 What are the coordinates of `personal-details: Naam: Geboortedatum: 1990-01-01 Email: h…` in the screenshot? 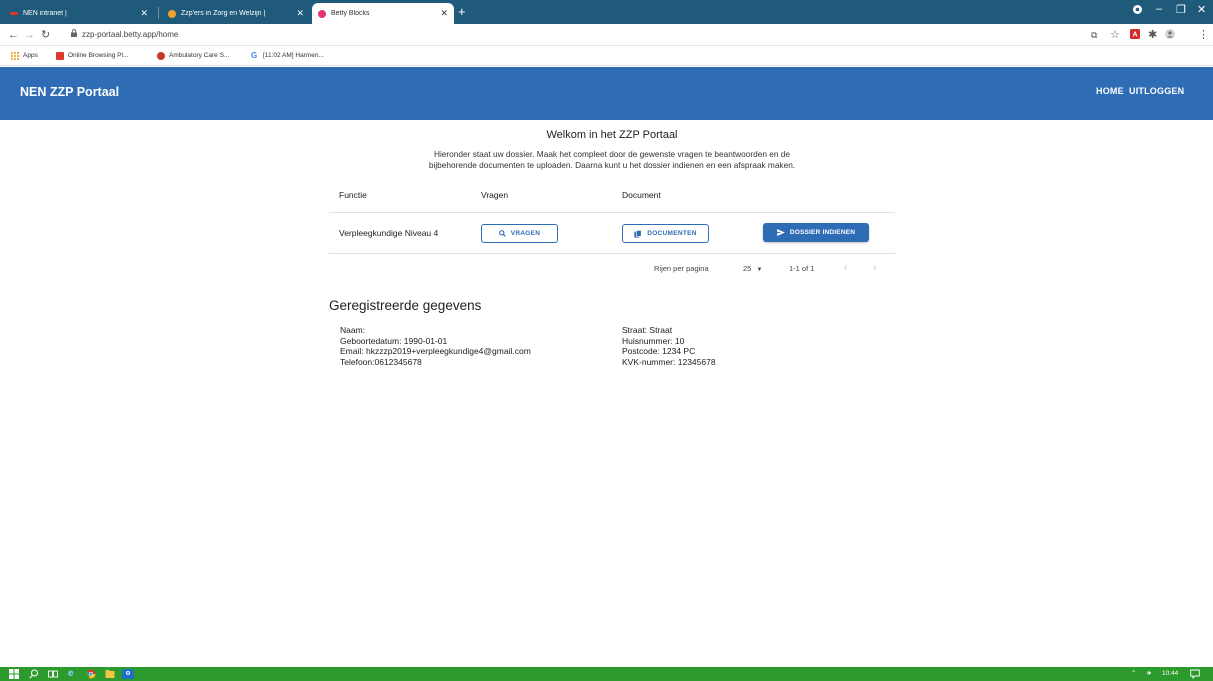 It's located at (435, 346).